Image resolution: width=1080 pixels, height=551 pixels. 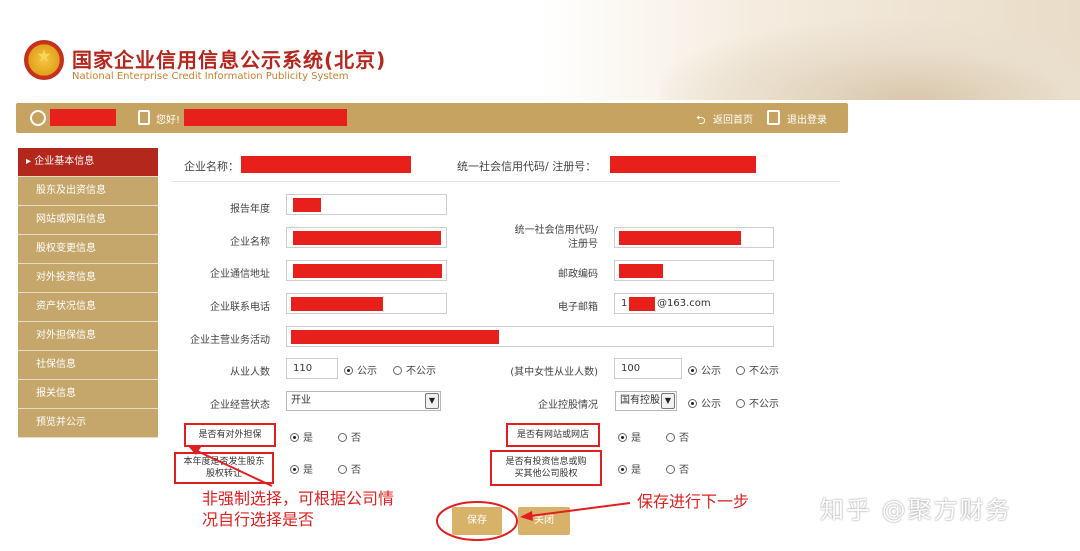 I want to click on sidebar-item-shareholders: 股东及出资信息, so click(x=88, y=191).